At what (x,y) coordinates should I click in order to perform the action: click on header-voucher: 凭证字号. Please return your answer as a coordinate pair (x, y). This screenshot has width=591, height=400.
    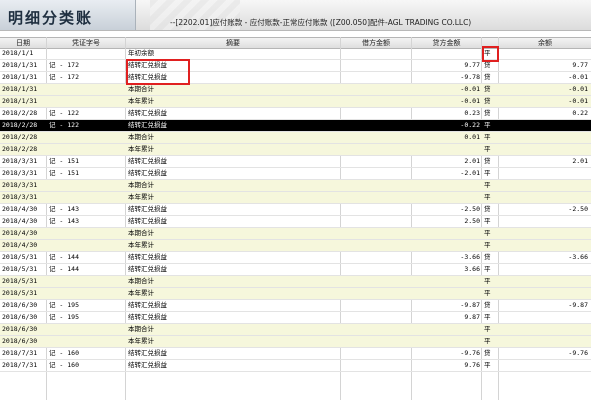
    Looking at the image, I should click on (86, 43).